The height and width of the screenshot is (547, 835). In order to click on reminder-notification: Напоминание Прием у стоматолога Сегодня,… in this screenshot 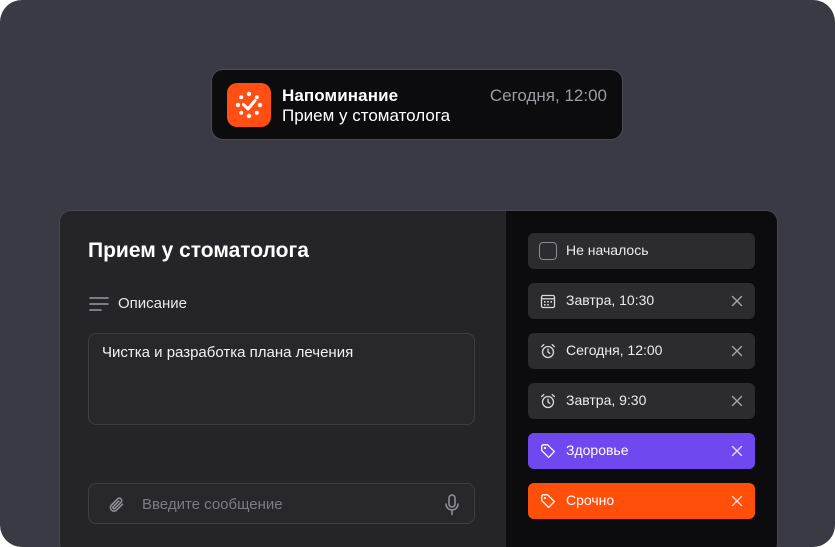, I will do `click(417, 104)`.